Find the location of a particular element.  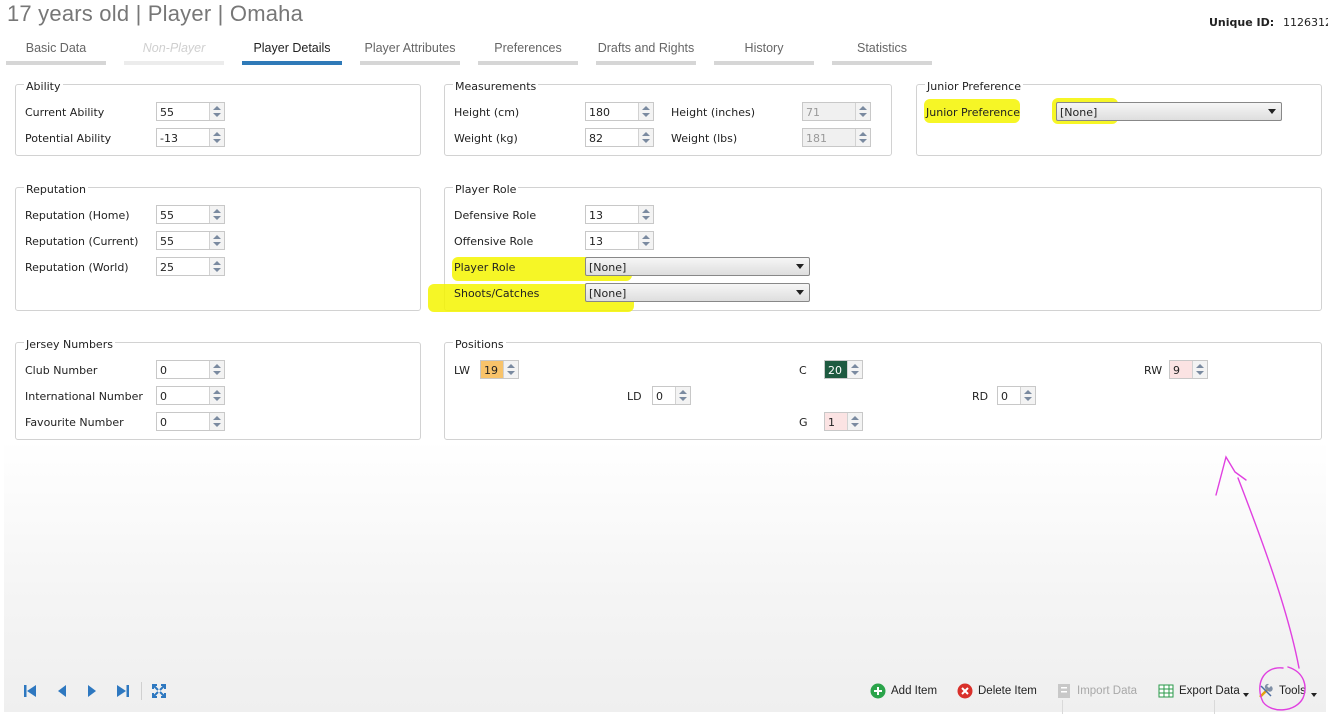

measurements-panel-title: Measurements is located at coordinates (496, 86).